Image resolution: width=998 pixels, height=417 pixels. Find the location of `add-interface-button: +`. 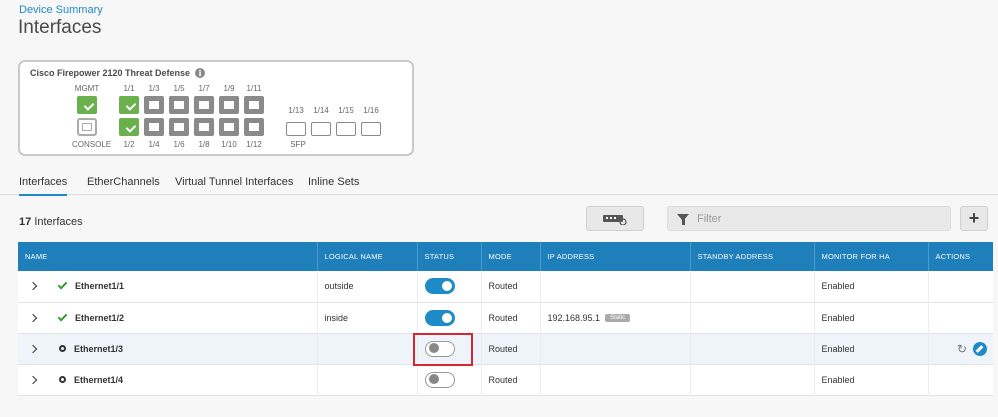

add-interface-button: + is located at coordinates (974, 218).